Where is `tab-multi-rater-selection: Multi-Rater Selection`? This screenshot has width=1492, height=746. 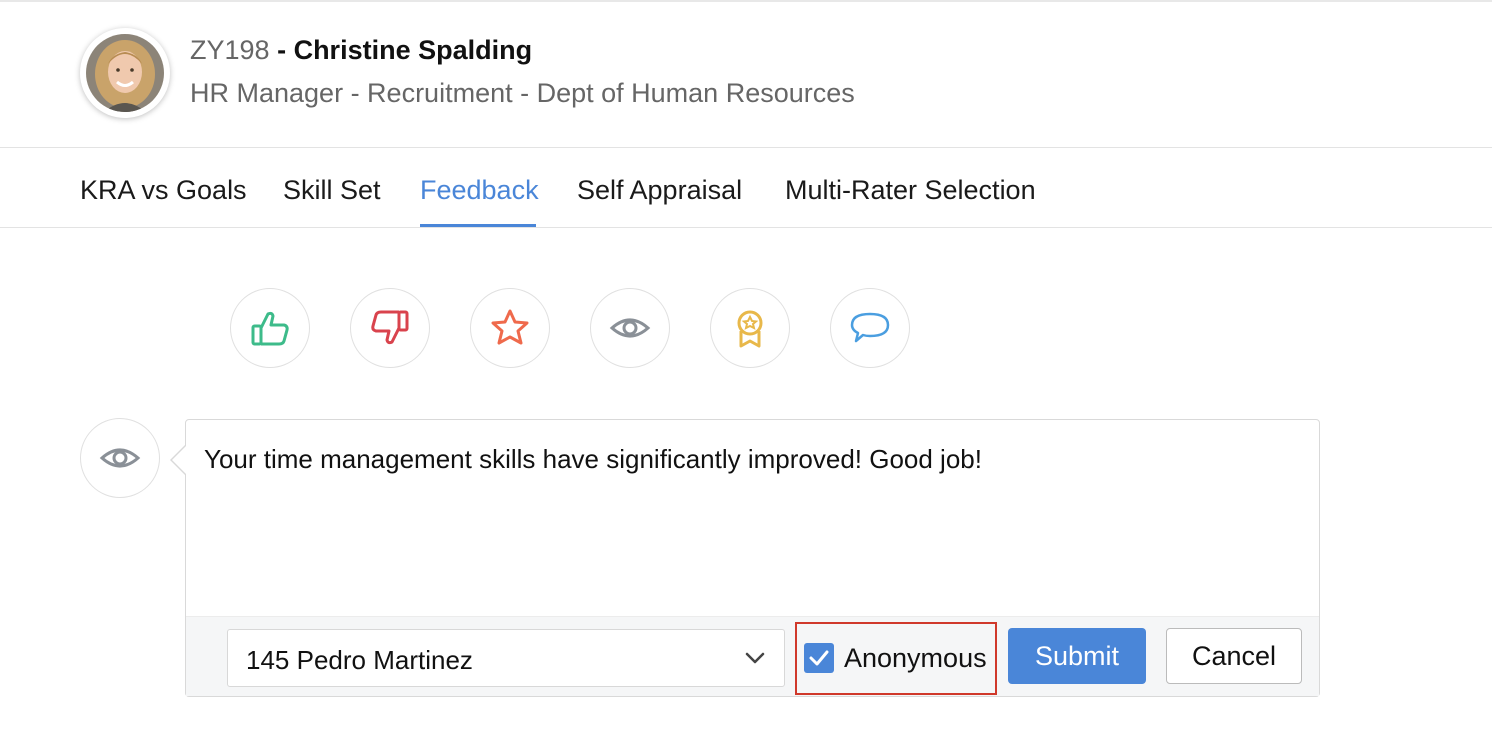
tab-multi-rater-selection: Multi-Rater Selection is located at coordinates (910, 190).